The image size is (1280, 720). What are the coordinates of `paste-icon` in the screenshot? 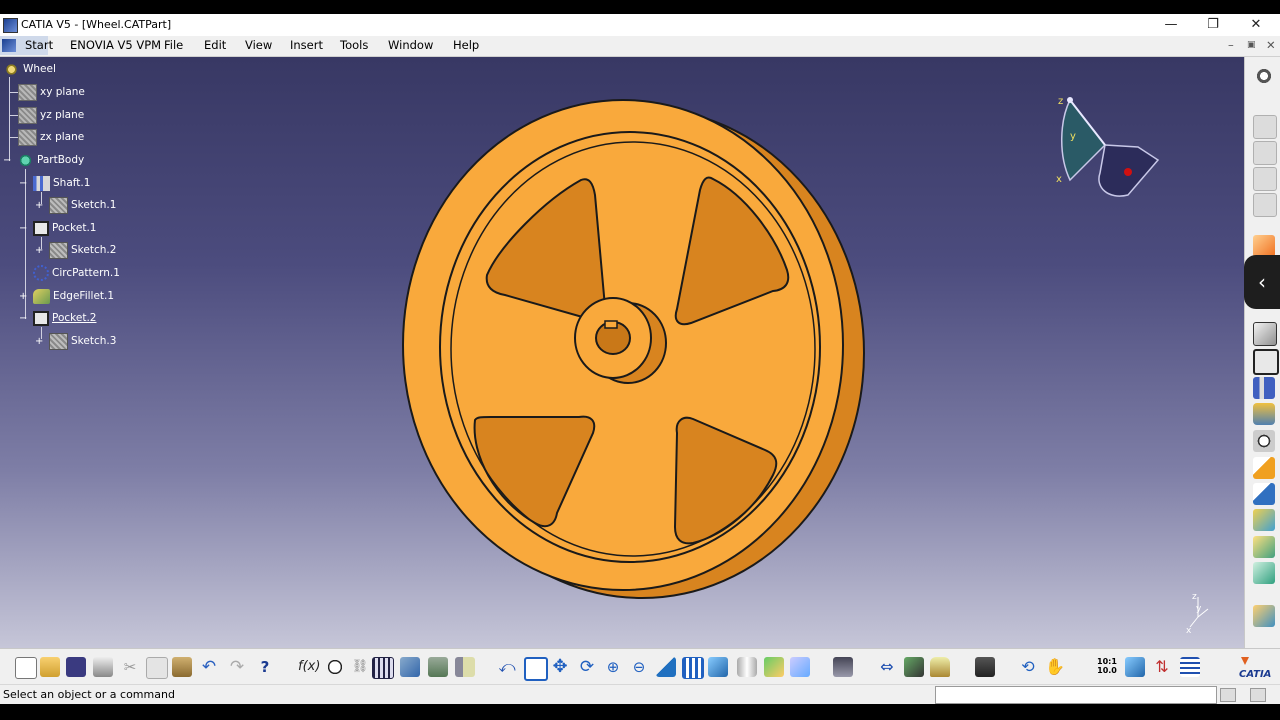 It's located at (182, 667).